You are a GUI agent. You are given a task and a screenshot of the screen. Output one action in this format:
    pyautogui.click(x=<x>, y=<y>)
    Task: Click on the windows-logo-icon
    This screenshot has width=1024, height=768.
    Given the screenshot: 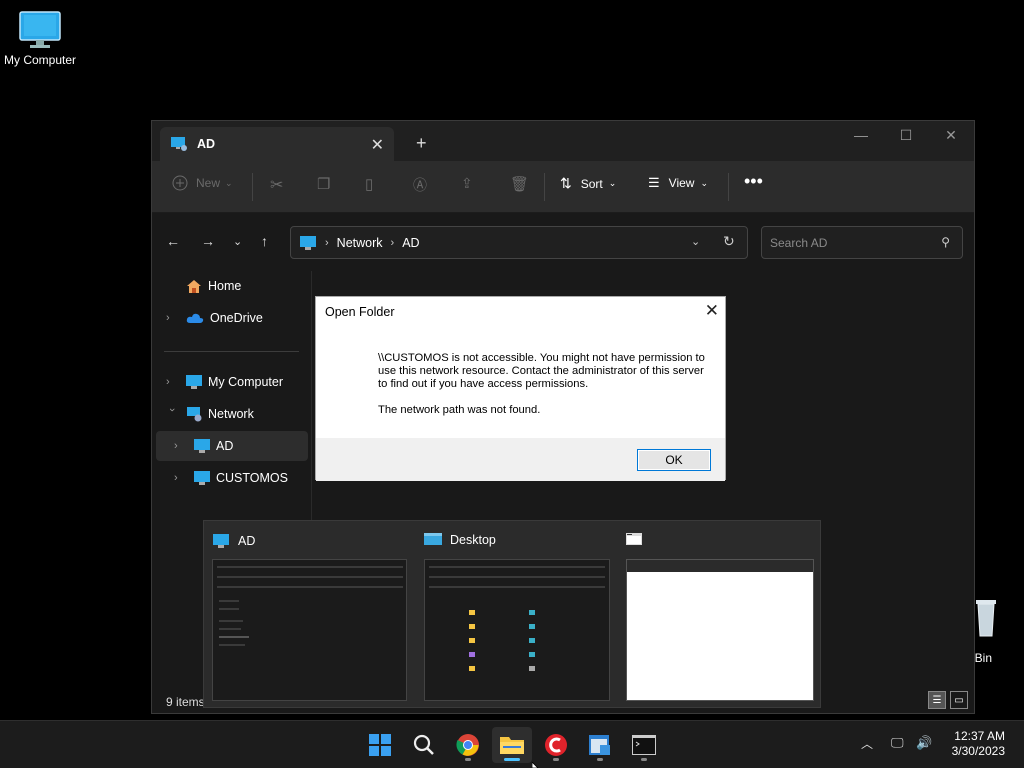 What is the action you would take?
    pyautogui.click(x=380, y=745)
    